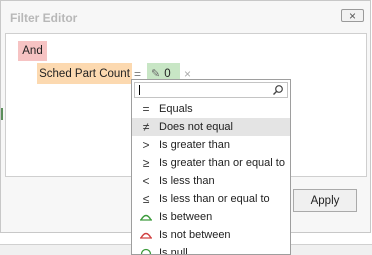  Describe the element at coordinates (44, 18) in the screenshot. I see `window-title: Filter Editor` at that location.